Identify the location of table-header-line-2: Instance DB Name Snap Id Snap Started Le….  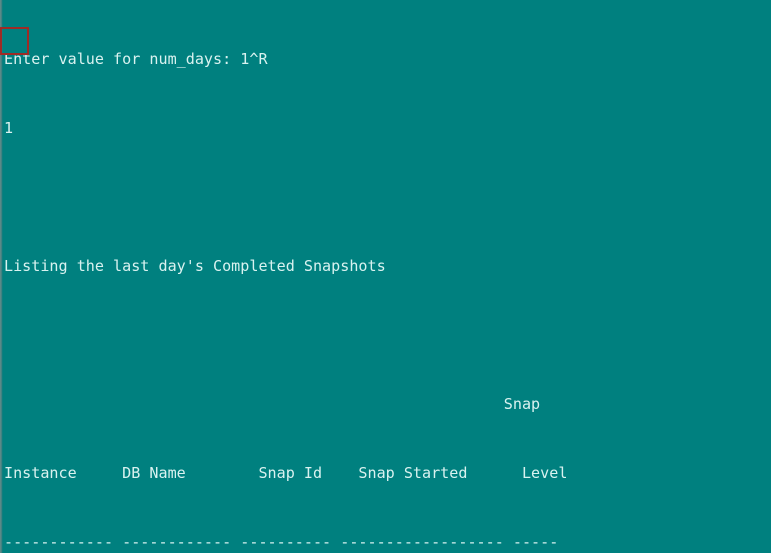
(286, 473).